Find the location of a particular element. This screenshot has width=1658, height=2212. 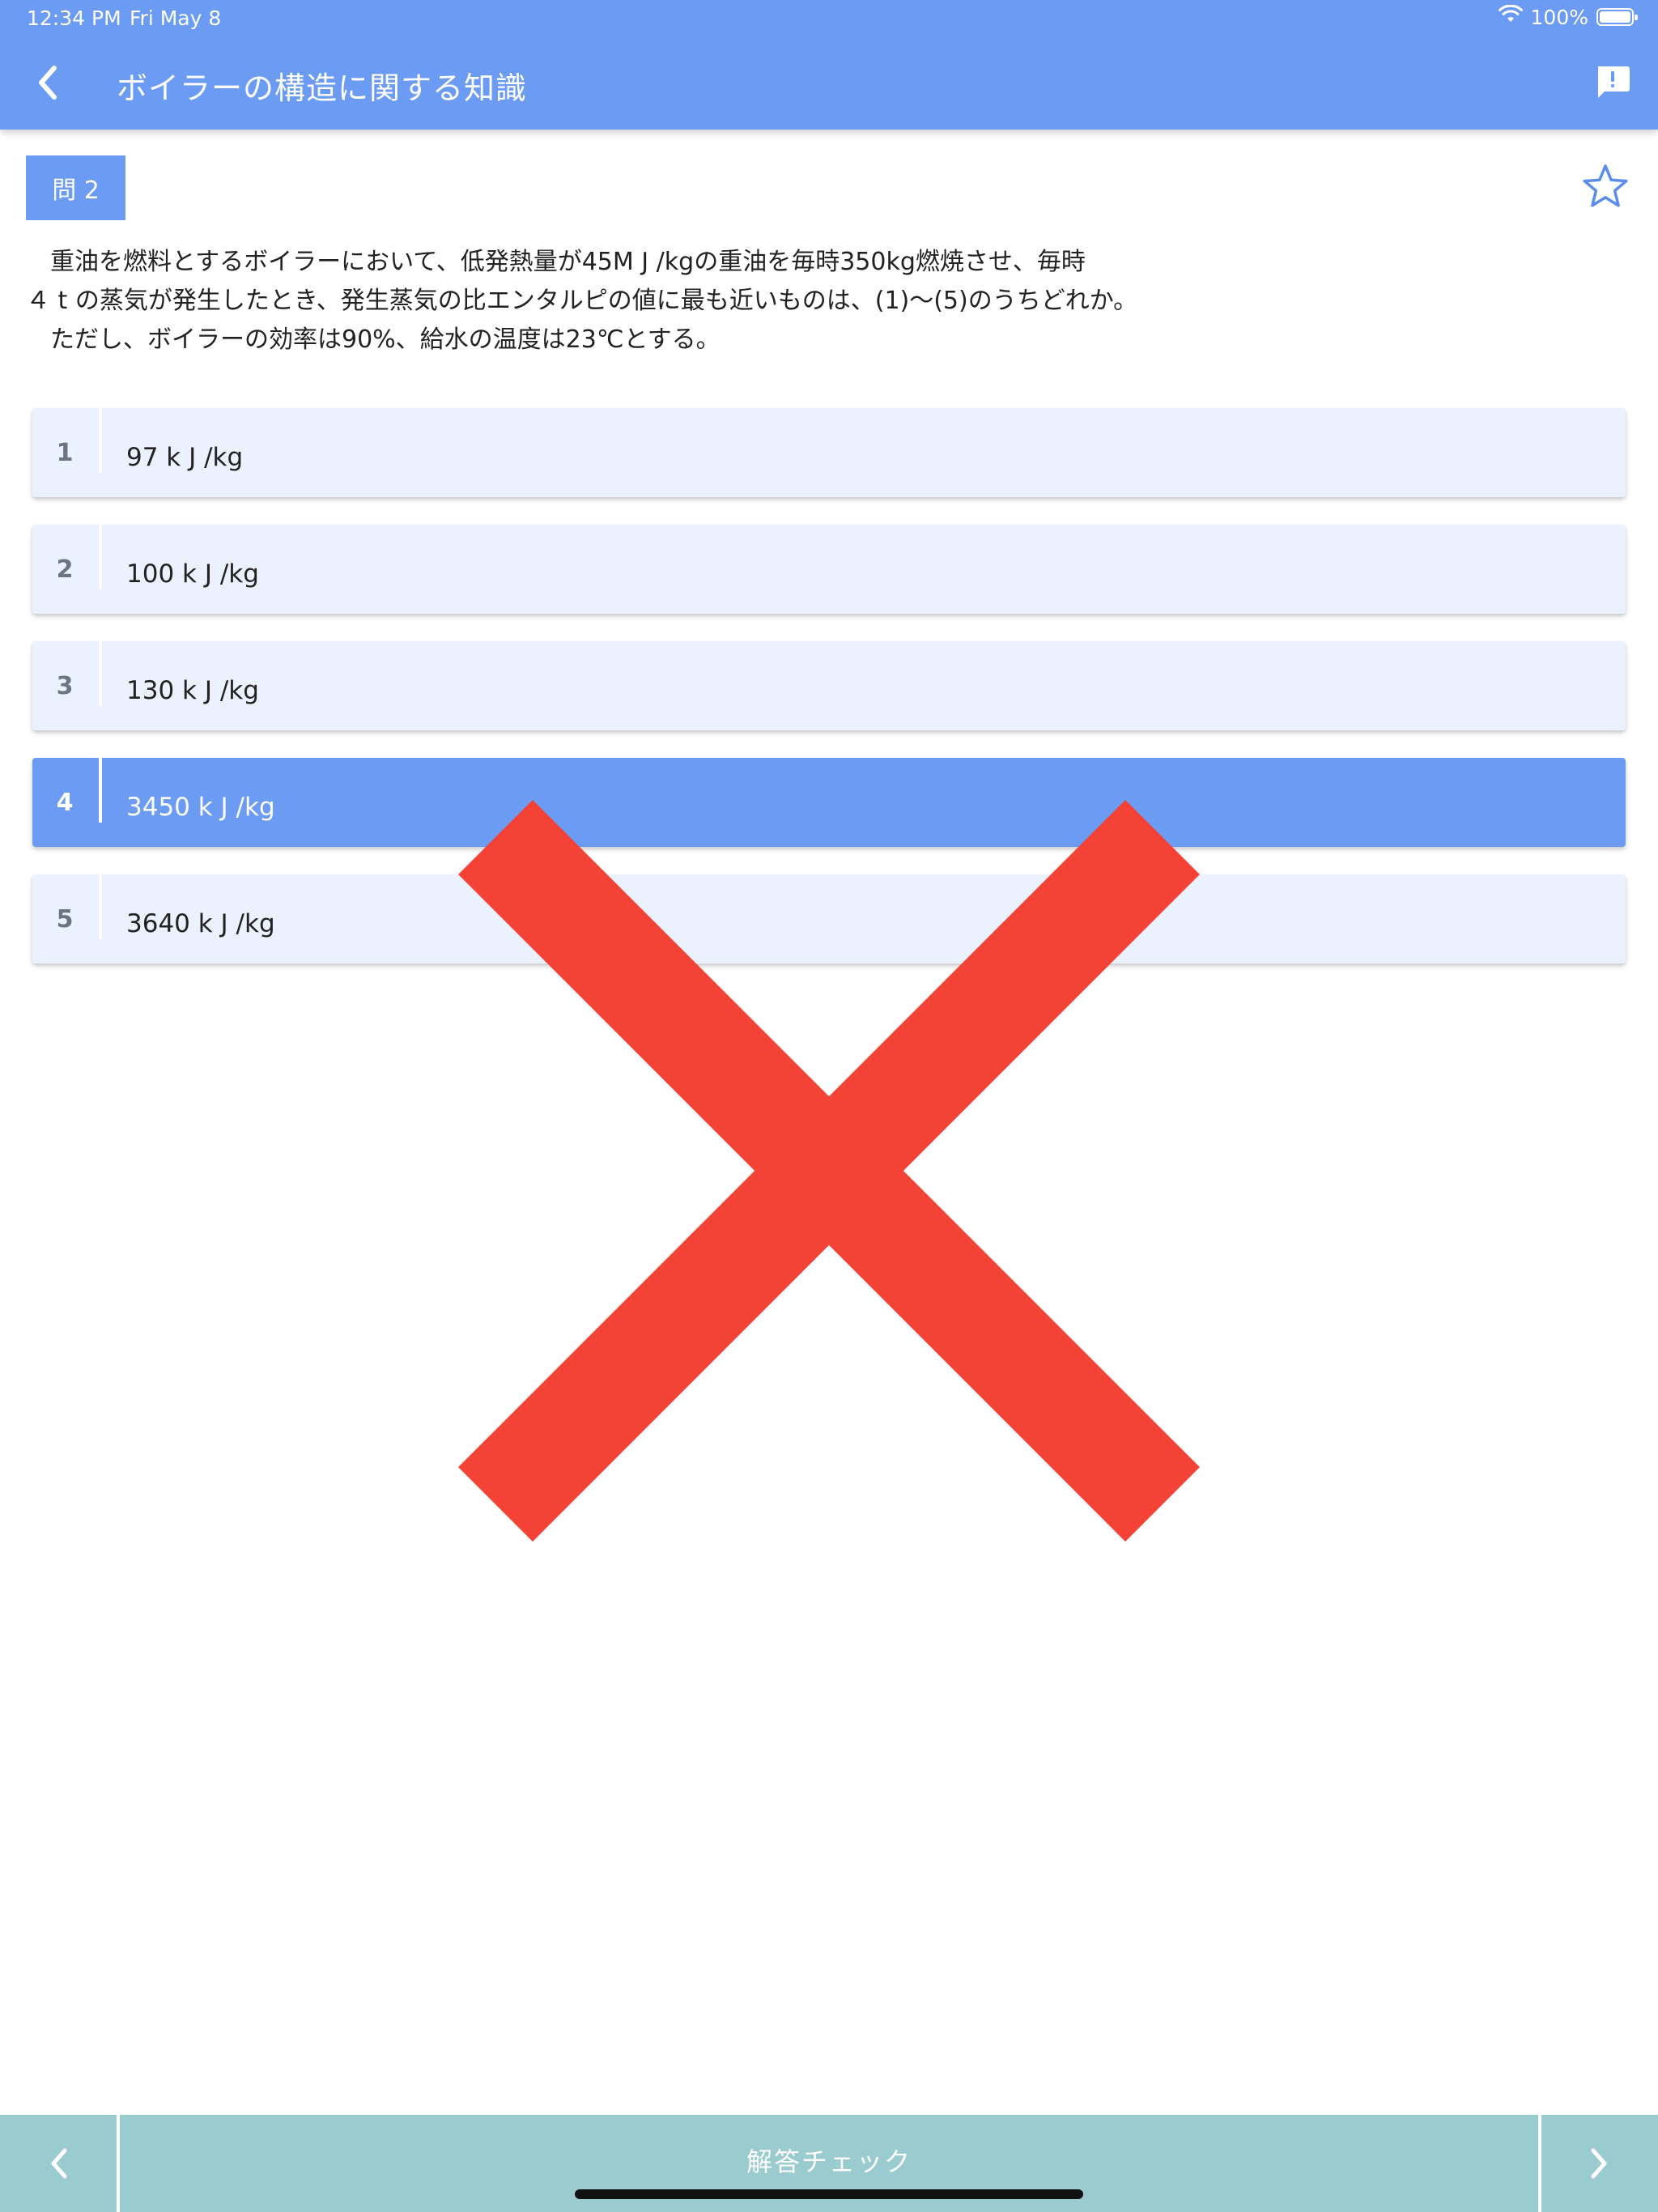

choice-2: 2 100 k J /kg is located at coordinates (829, 569).